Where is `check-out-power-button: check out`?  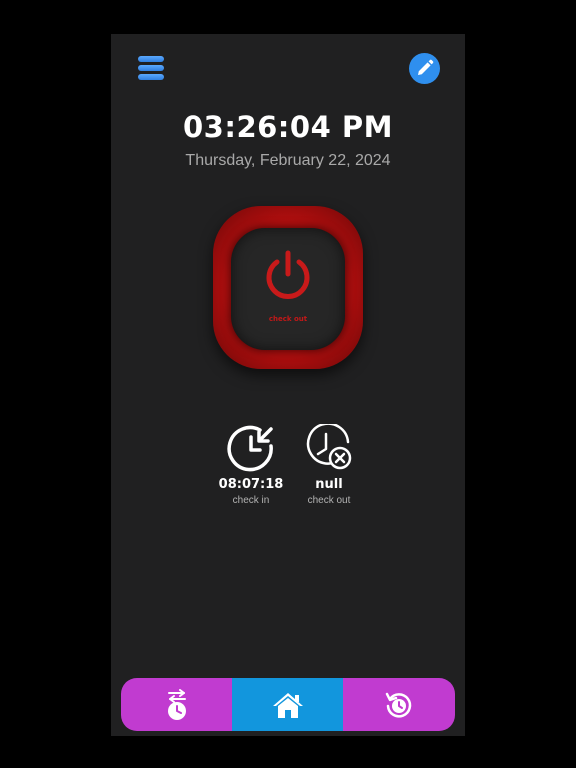
check-out-power-button: check out is located at coordinates (288, 287).